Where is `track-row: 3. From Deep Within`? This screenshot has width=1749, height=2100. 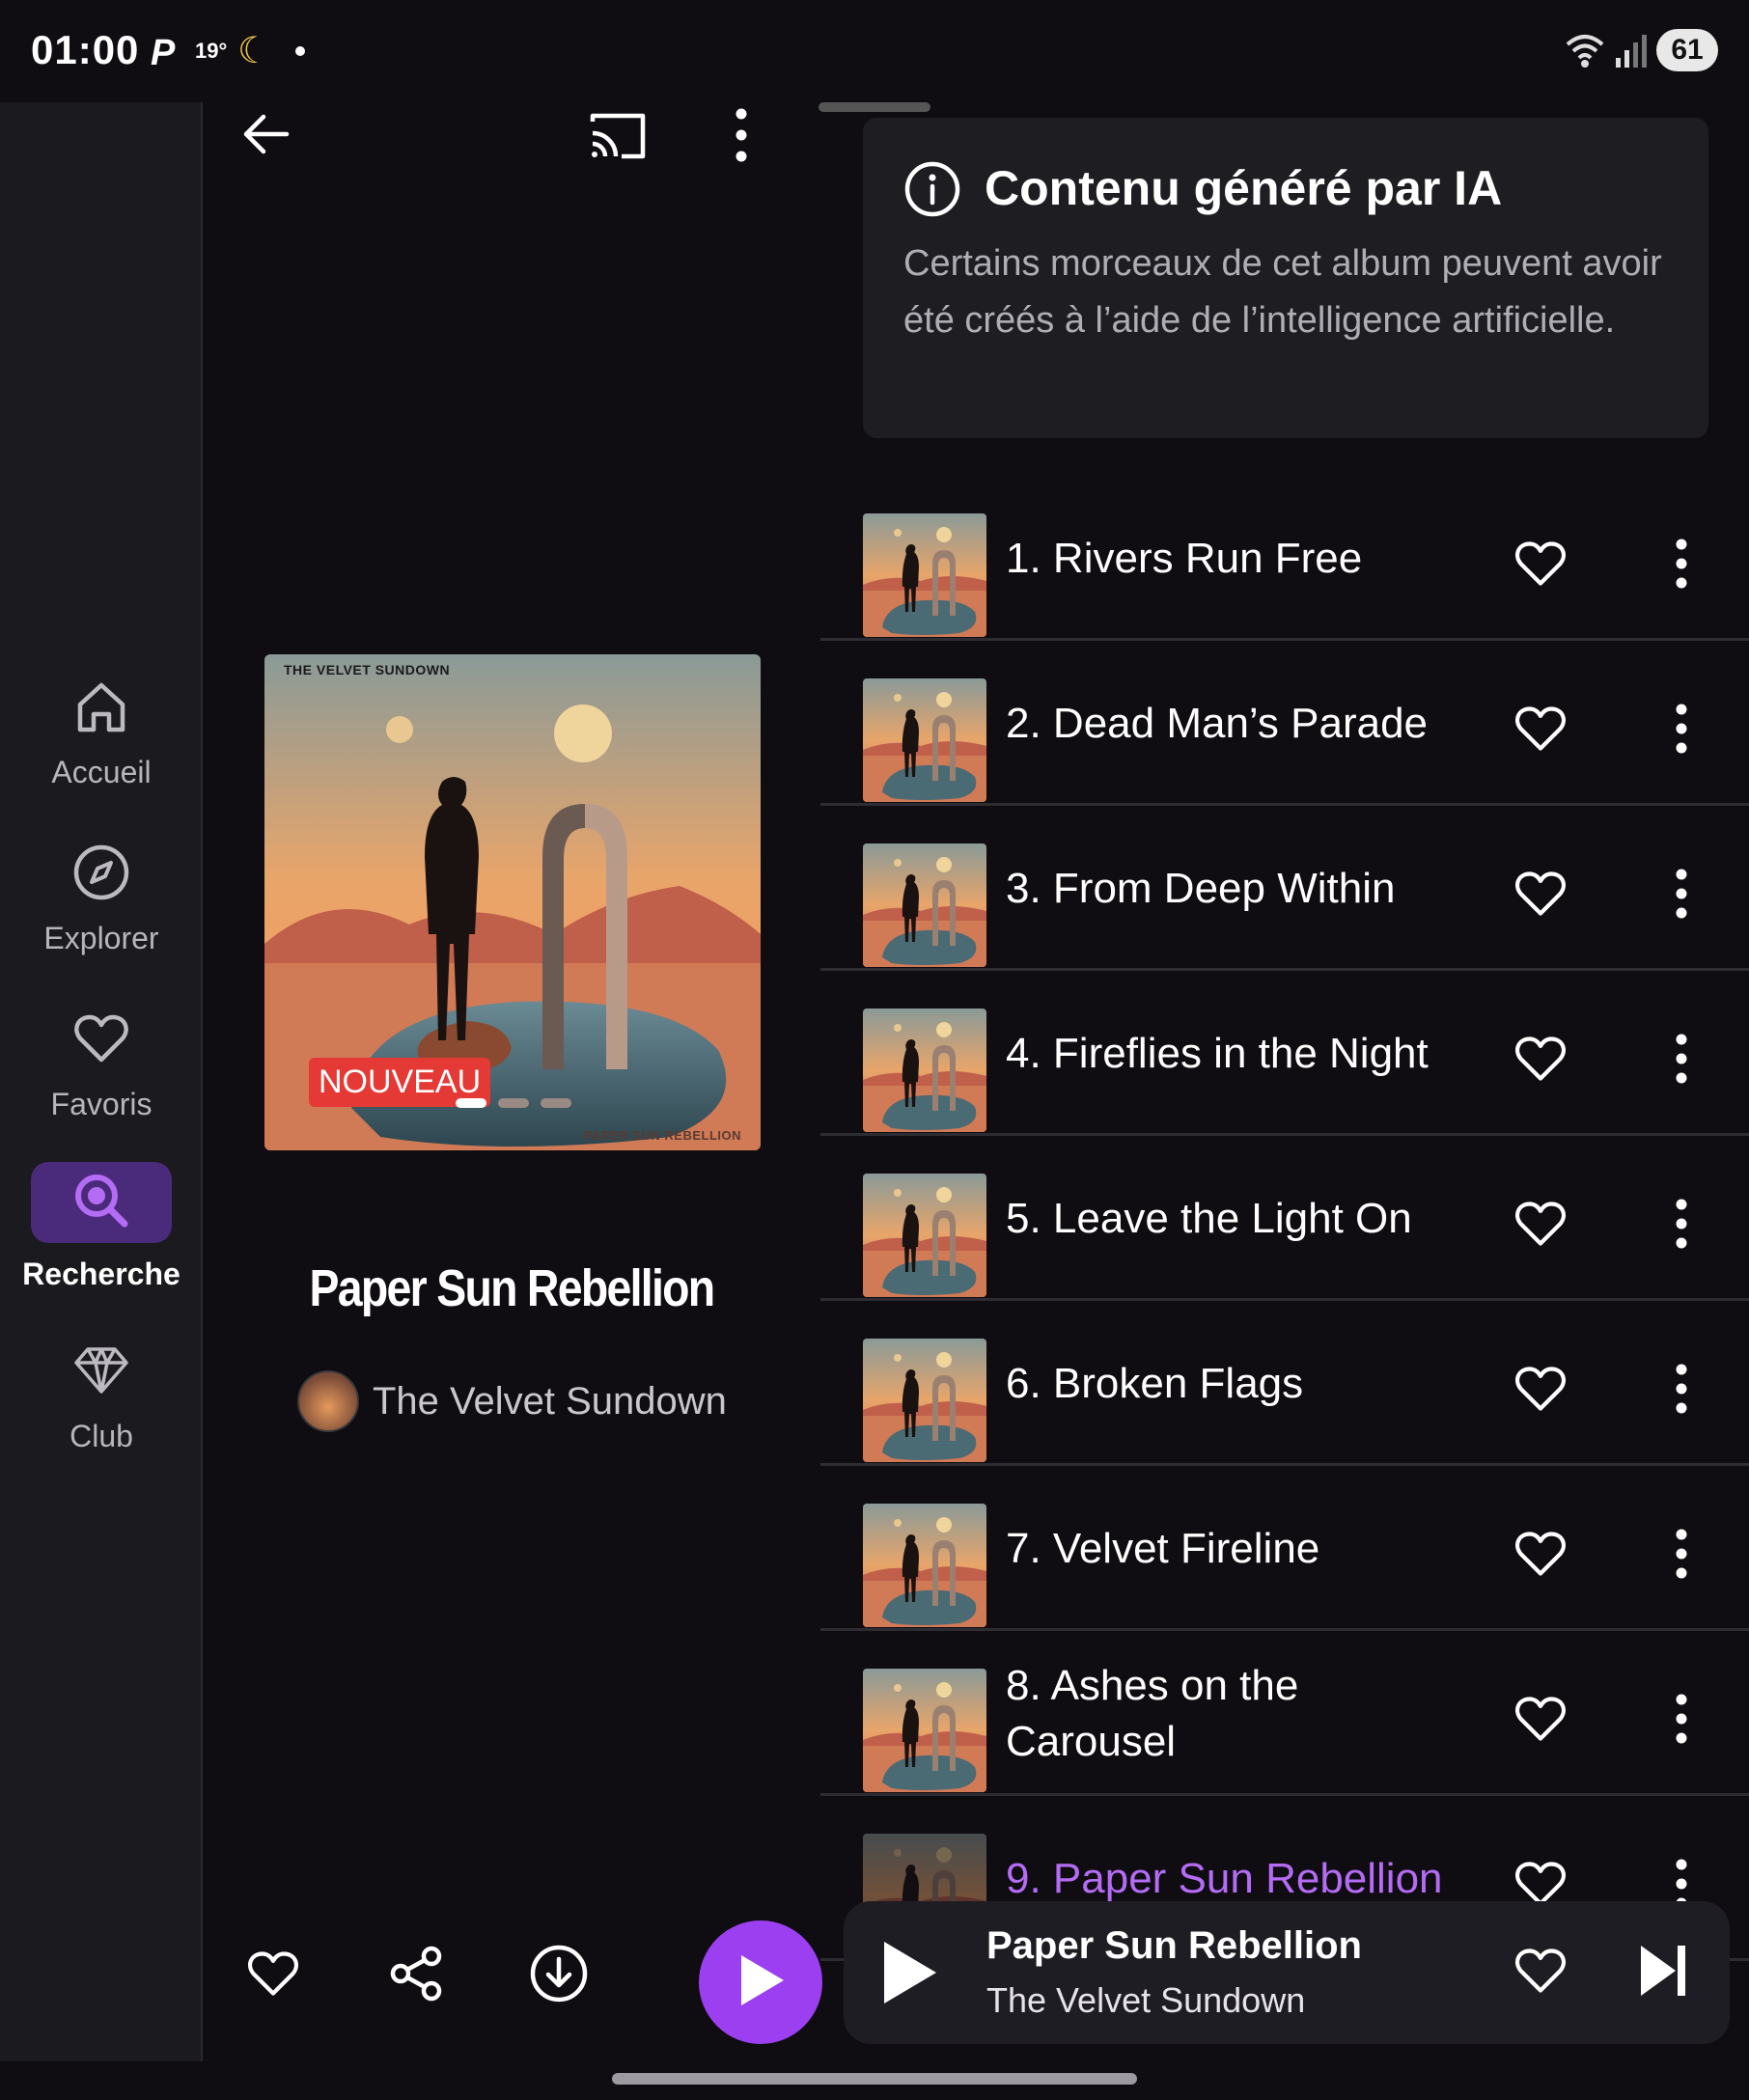 track-row: 3. From Deep Within is located at coordinates (1284, 889).